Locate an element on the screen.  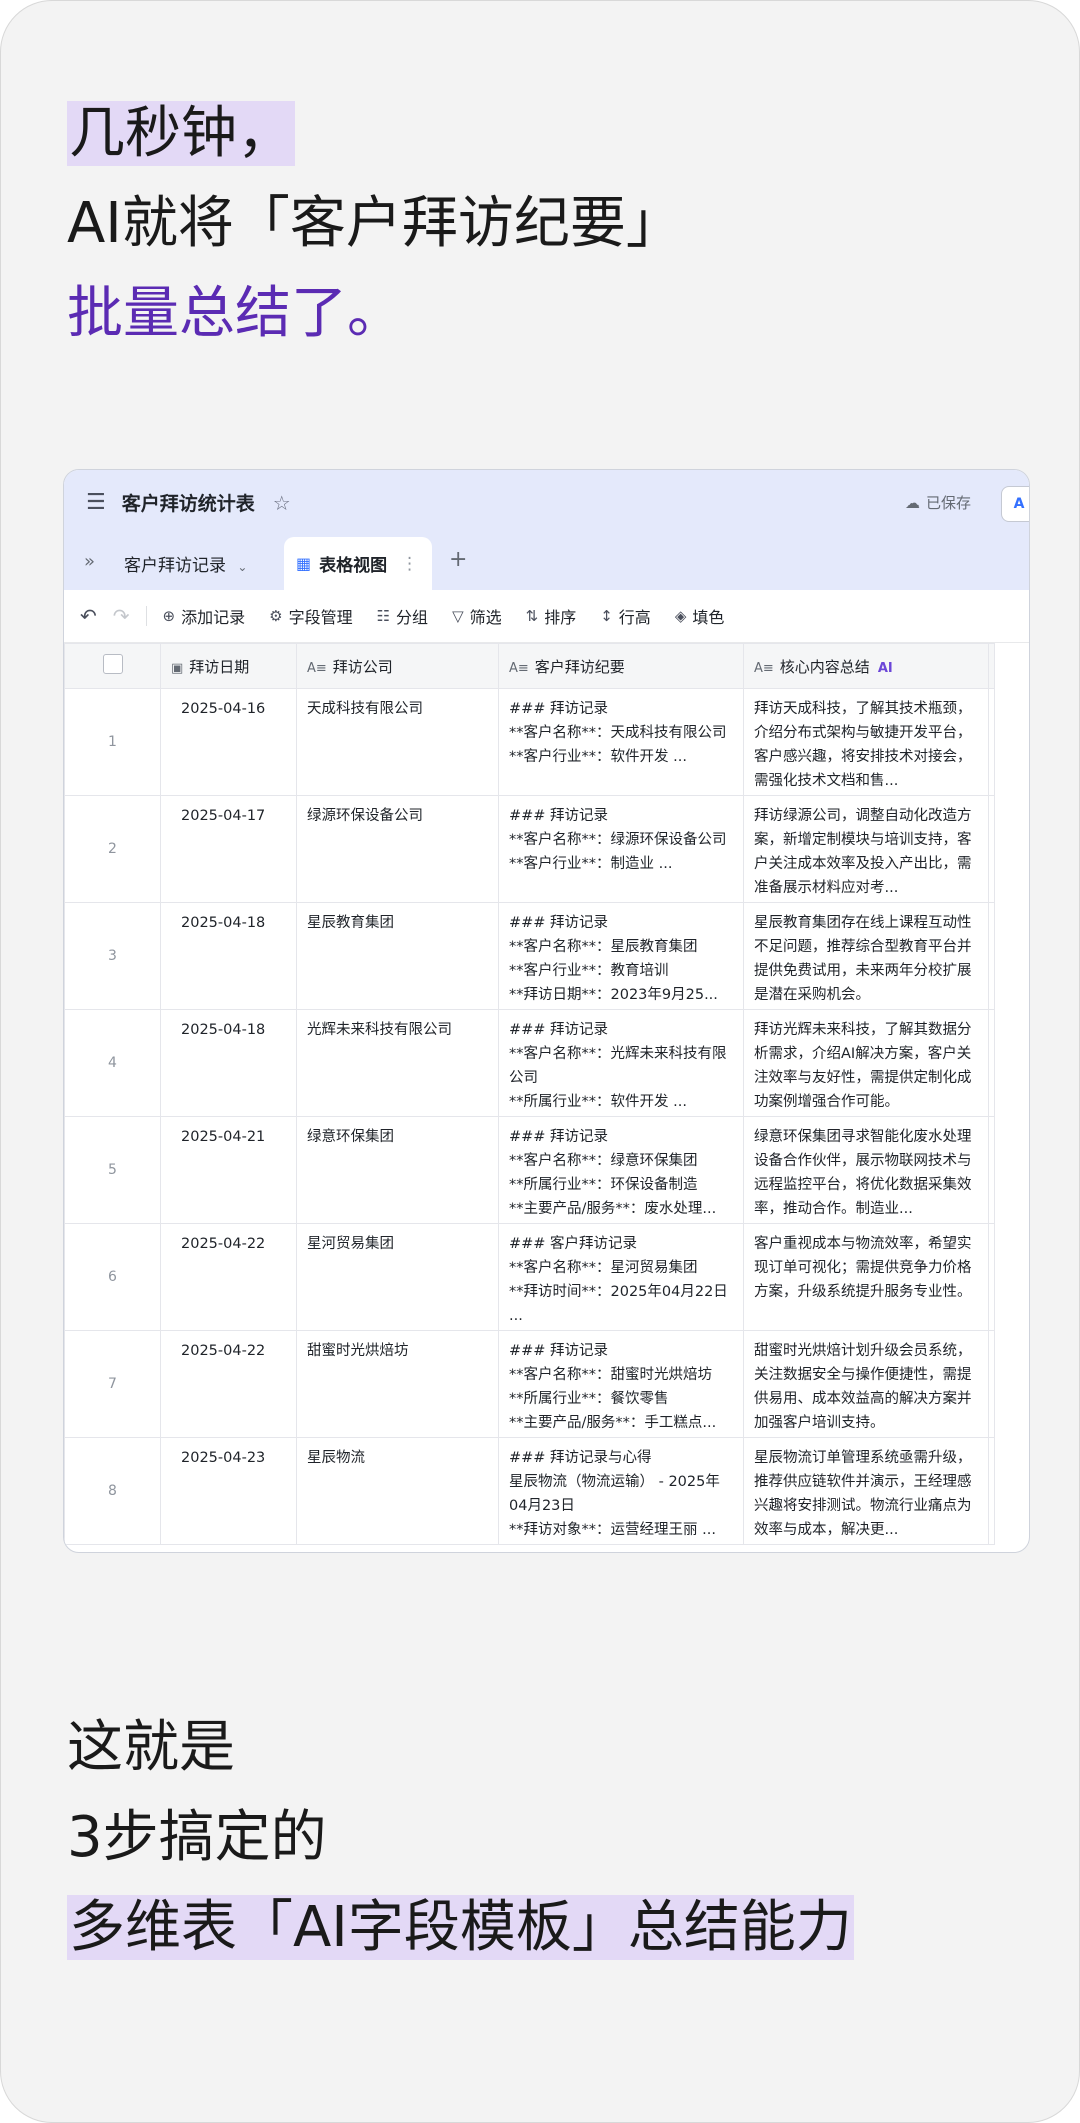
add-record-button: ⊕ 添加记录 is located at coordinates (204, 616).